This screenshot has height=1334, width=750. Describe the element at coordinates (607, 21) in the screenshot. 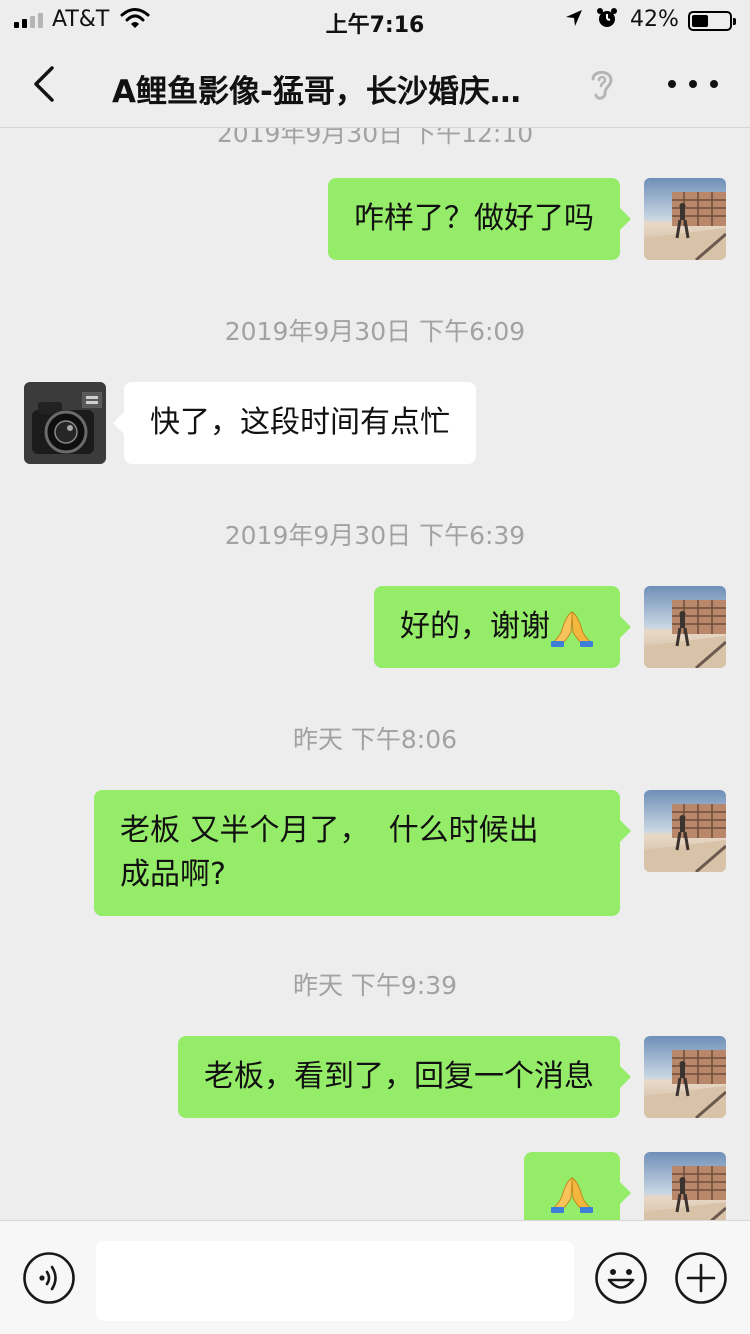

I see `alarm-clock-icon` at that location.